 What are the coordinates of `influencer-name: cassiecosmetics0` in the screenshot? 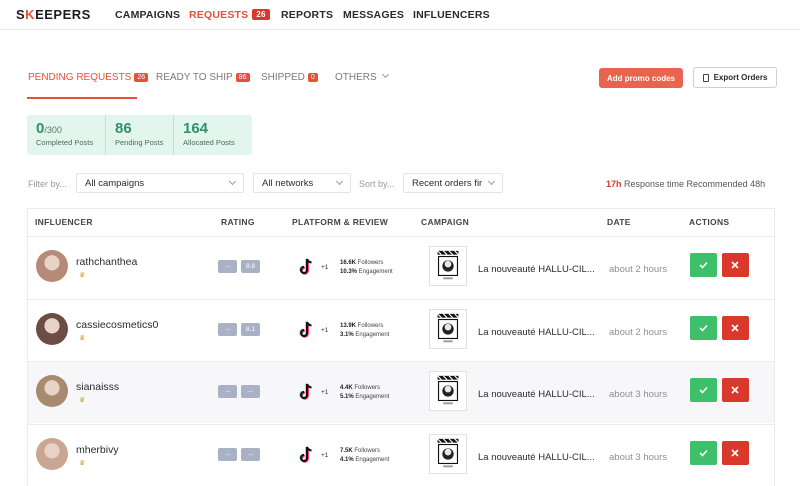 It's located at (117, 325).